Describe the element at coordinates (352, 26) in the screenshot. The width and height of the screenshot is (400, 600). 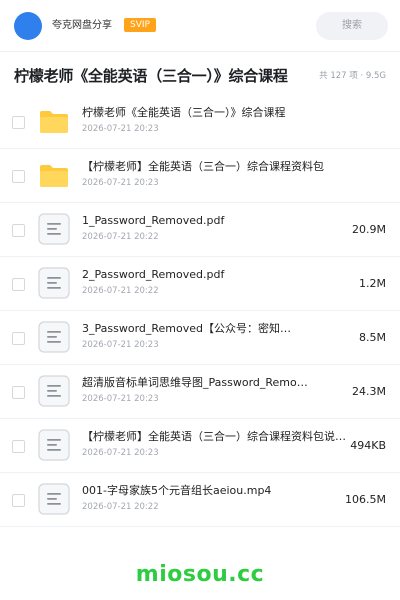
I see `search-input: 搜索` at that location.